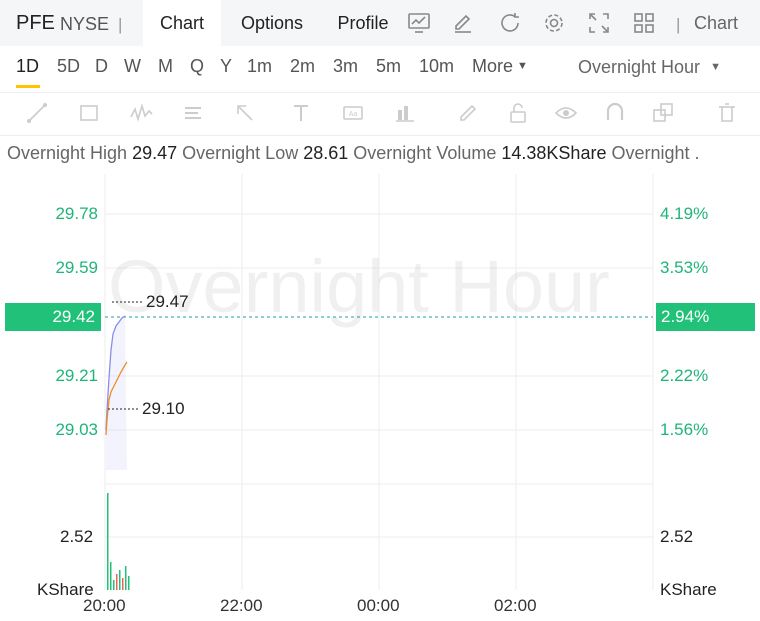 The image size is (760, 621). I want to click on time-tick: 00:00, so click(378, 605).